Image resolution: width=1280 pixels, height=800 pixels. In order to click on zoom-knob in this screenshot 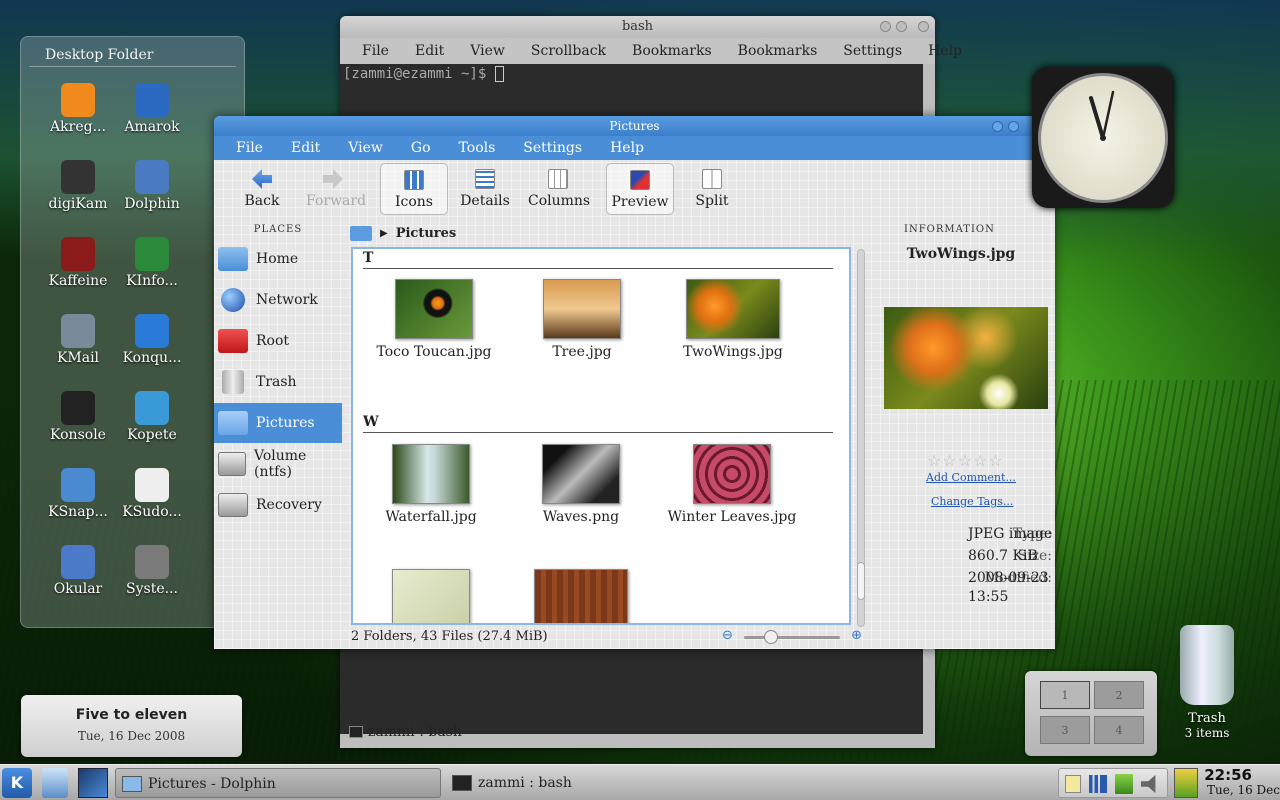, I will do `click(771, 637)`.